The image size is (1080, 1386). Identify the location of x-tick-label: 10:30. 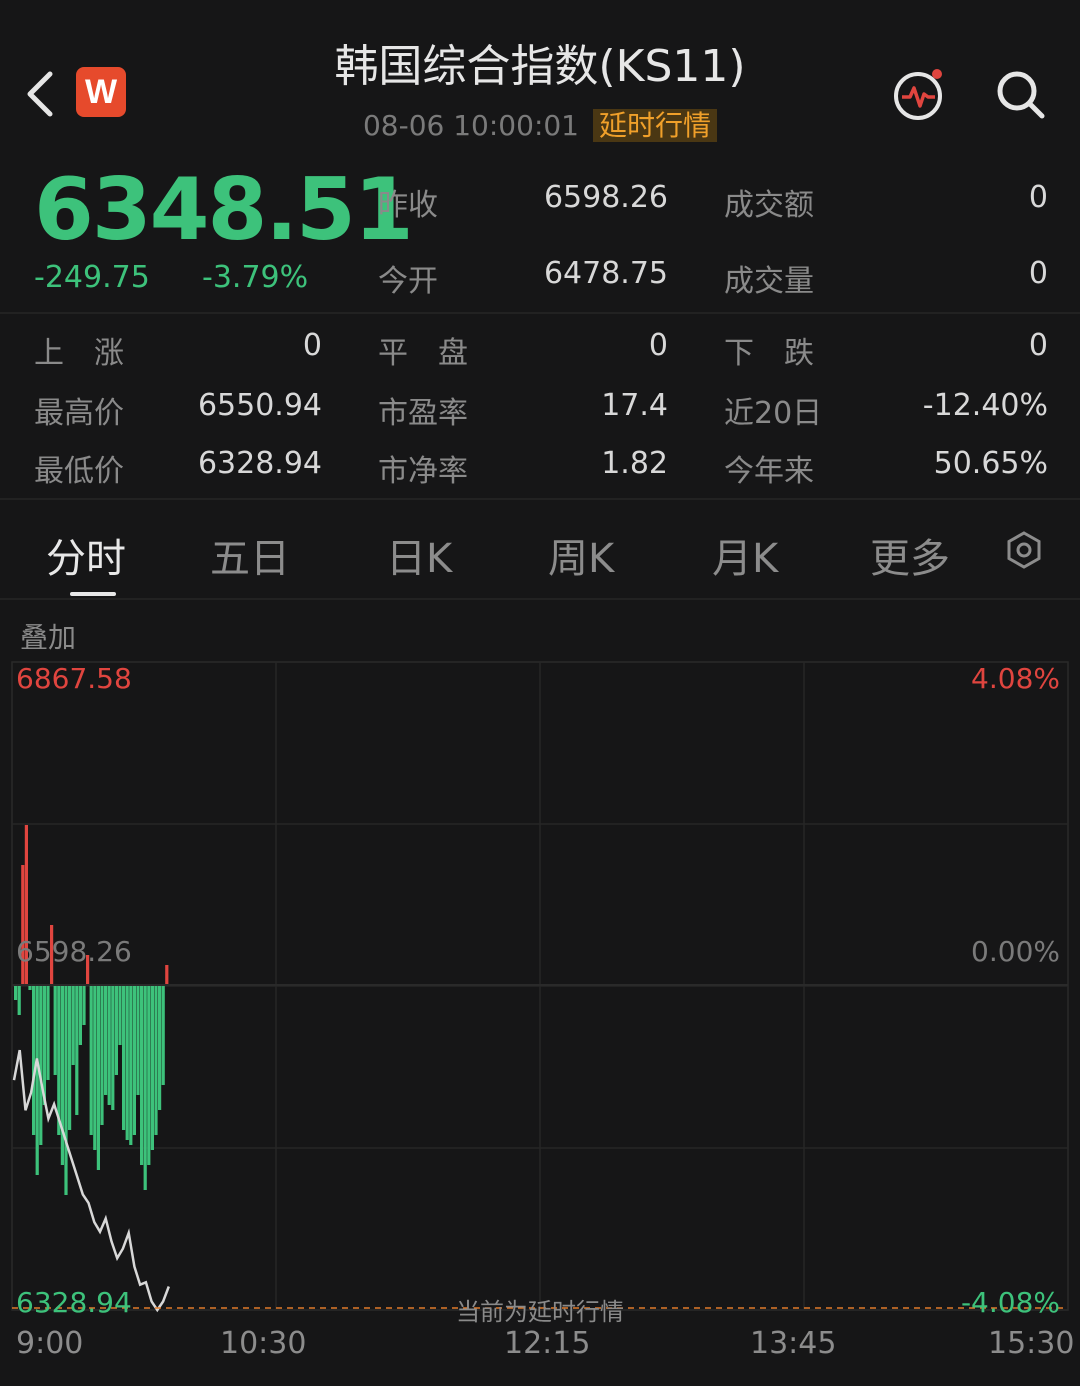
(263, 1343).